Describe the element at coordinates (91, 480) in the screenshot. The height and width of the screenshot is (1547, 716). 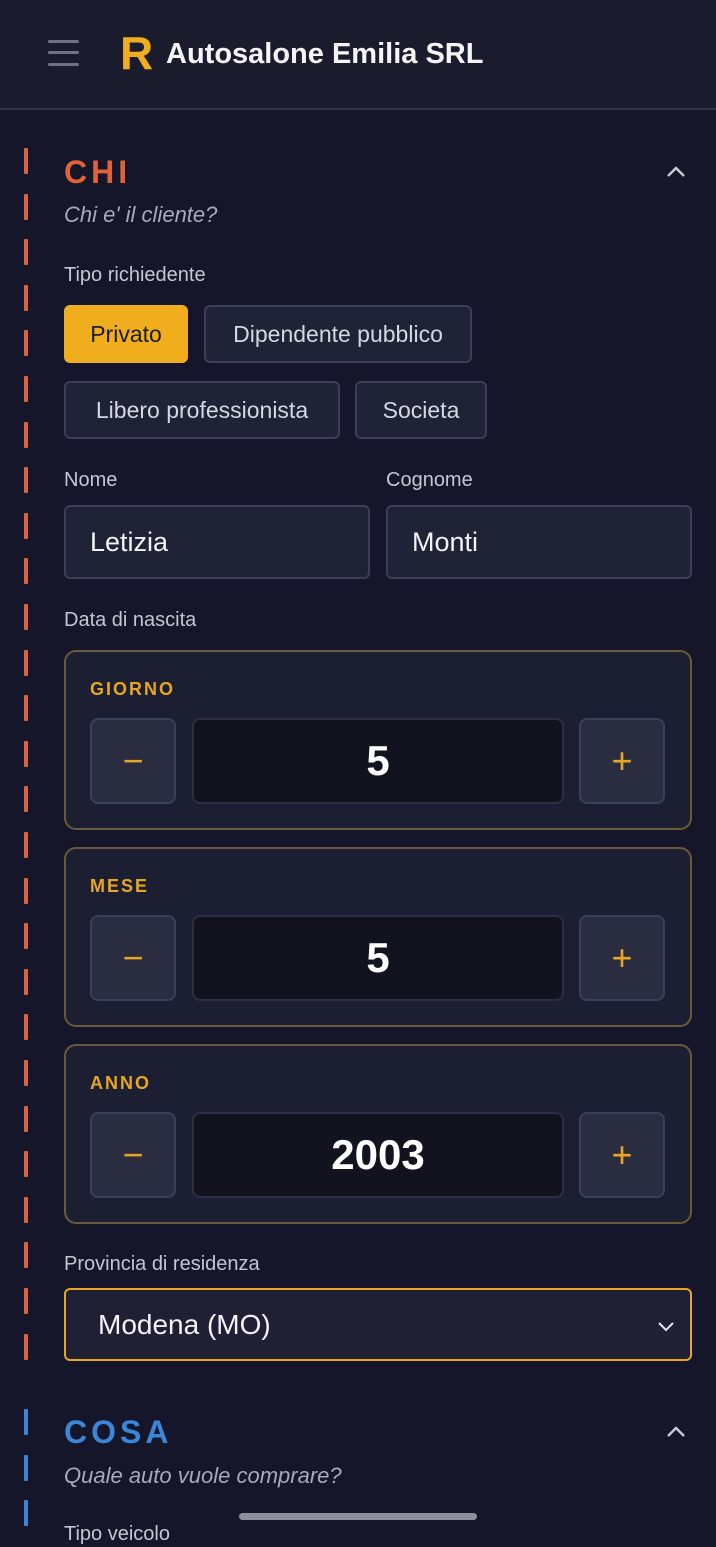
I see `nome-label: Nome` at that location.